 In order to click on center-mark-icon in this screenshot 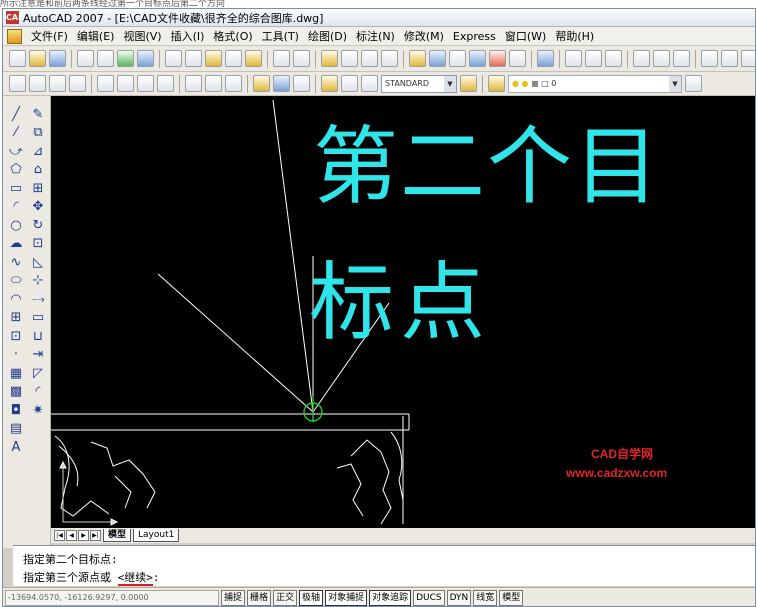, I will do `click(105, 83)`.